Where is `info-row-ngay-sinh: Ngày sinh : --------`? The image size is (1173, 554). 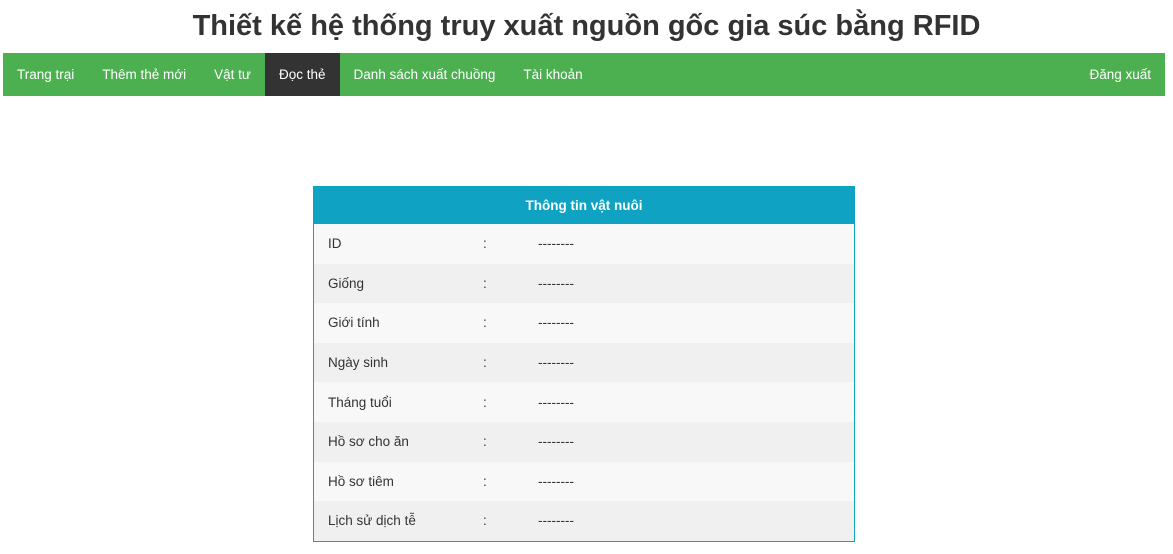 info-row-ngay-sinh: Ngày sinh : -------- is located at coordinates (584, 362).